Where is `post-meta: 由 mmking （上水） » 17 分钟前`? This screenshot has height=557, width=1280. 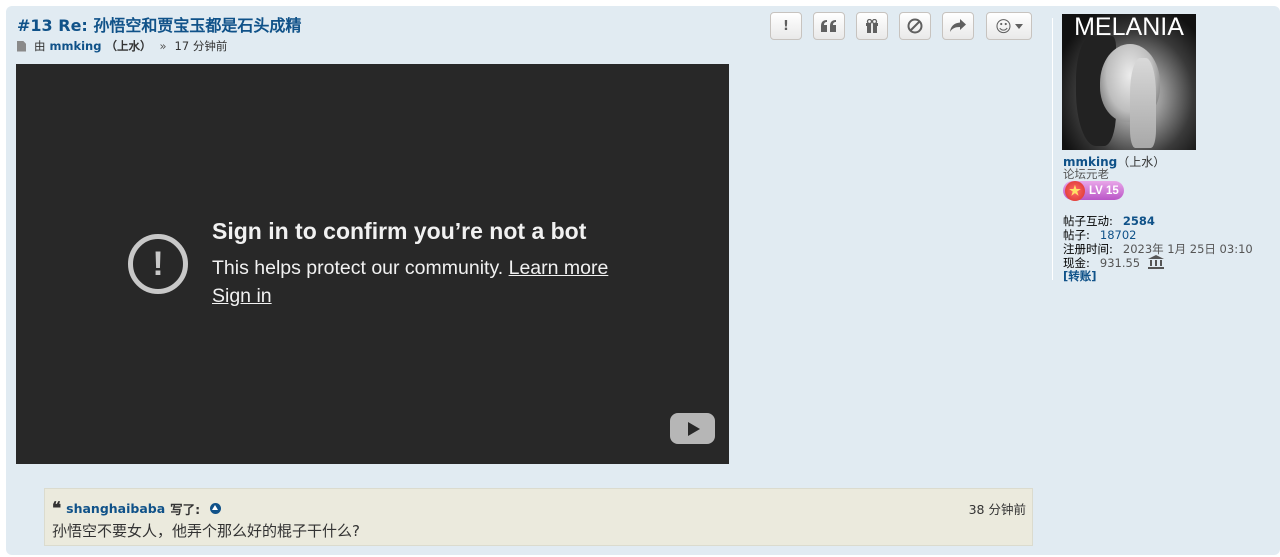
post-meta: 由 mmking （上水） » 17 分钟前 is located at coordinates (122, 46).